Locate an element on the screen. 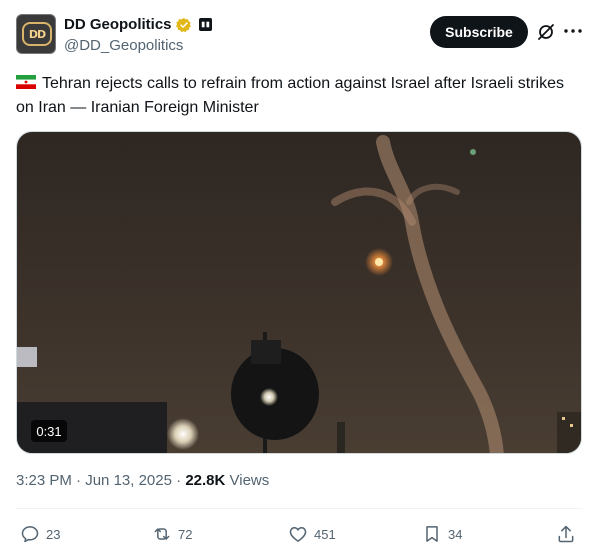 This screenshot has height=556, width=595. share-button is located at coordinates (566, 534).